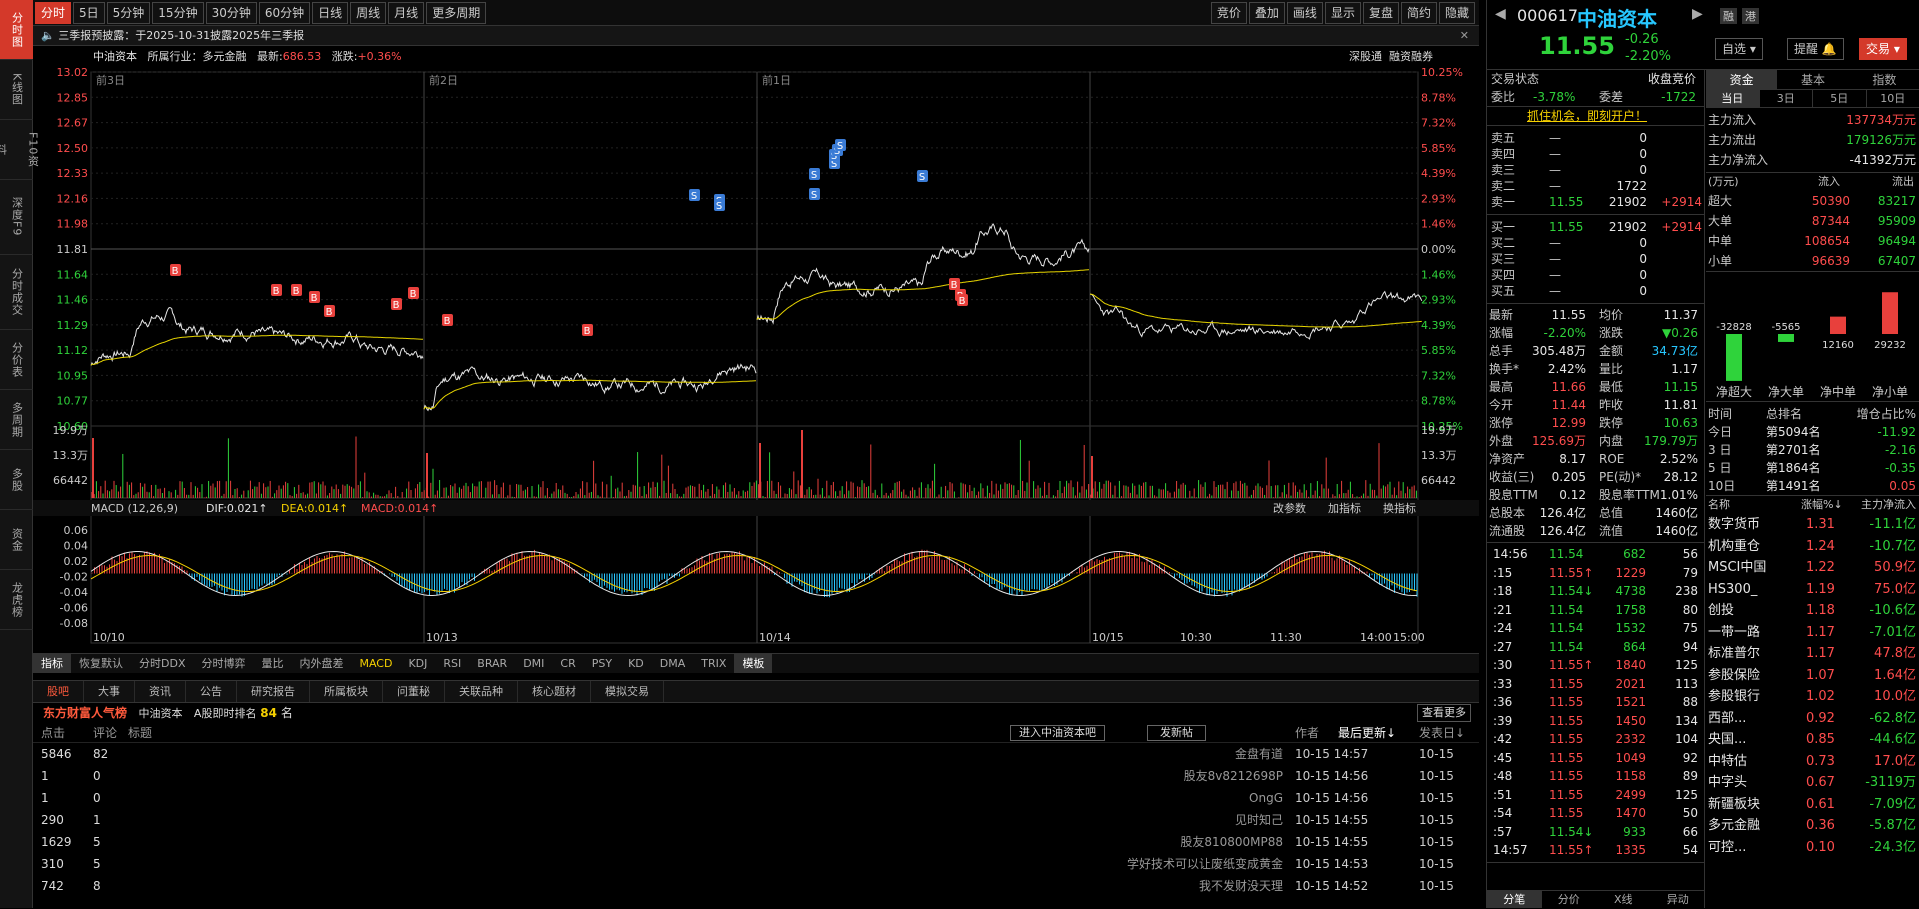 Image resolution: width=1919 pixels, height=909 pixels. What do you see at coordinates (1411, 56) in the screenshot?
I see `link-margin: 融资融券` at bounding box center [1411, 56].